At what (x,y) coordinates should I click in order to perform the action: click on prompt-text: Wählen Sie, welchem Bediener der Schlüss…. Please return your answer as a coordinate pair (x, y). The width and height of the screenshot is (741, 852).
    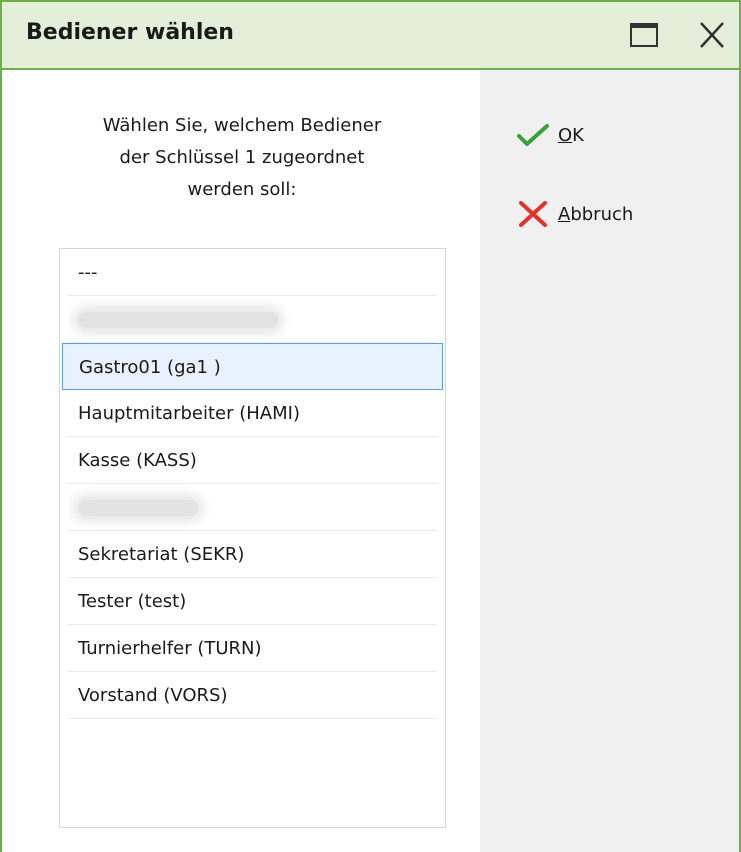
    Looking at the image, I should click on (242, 158).